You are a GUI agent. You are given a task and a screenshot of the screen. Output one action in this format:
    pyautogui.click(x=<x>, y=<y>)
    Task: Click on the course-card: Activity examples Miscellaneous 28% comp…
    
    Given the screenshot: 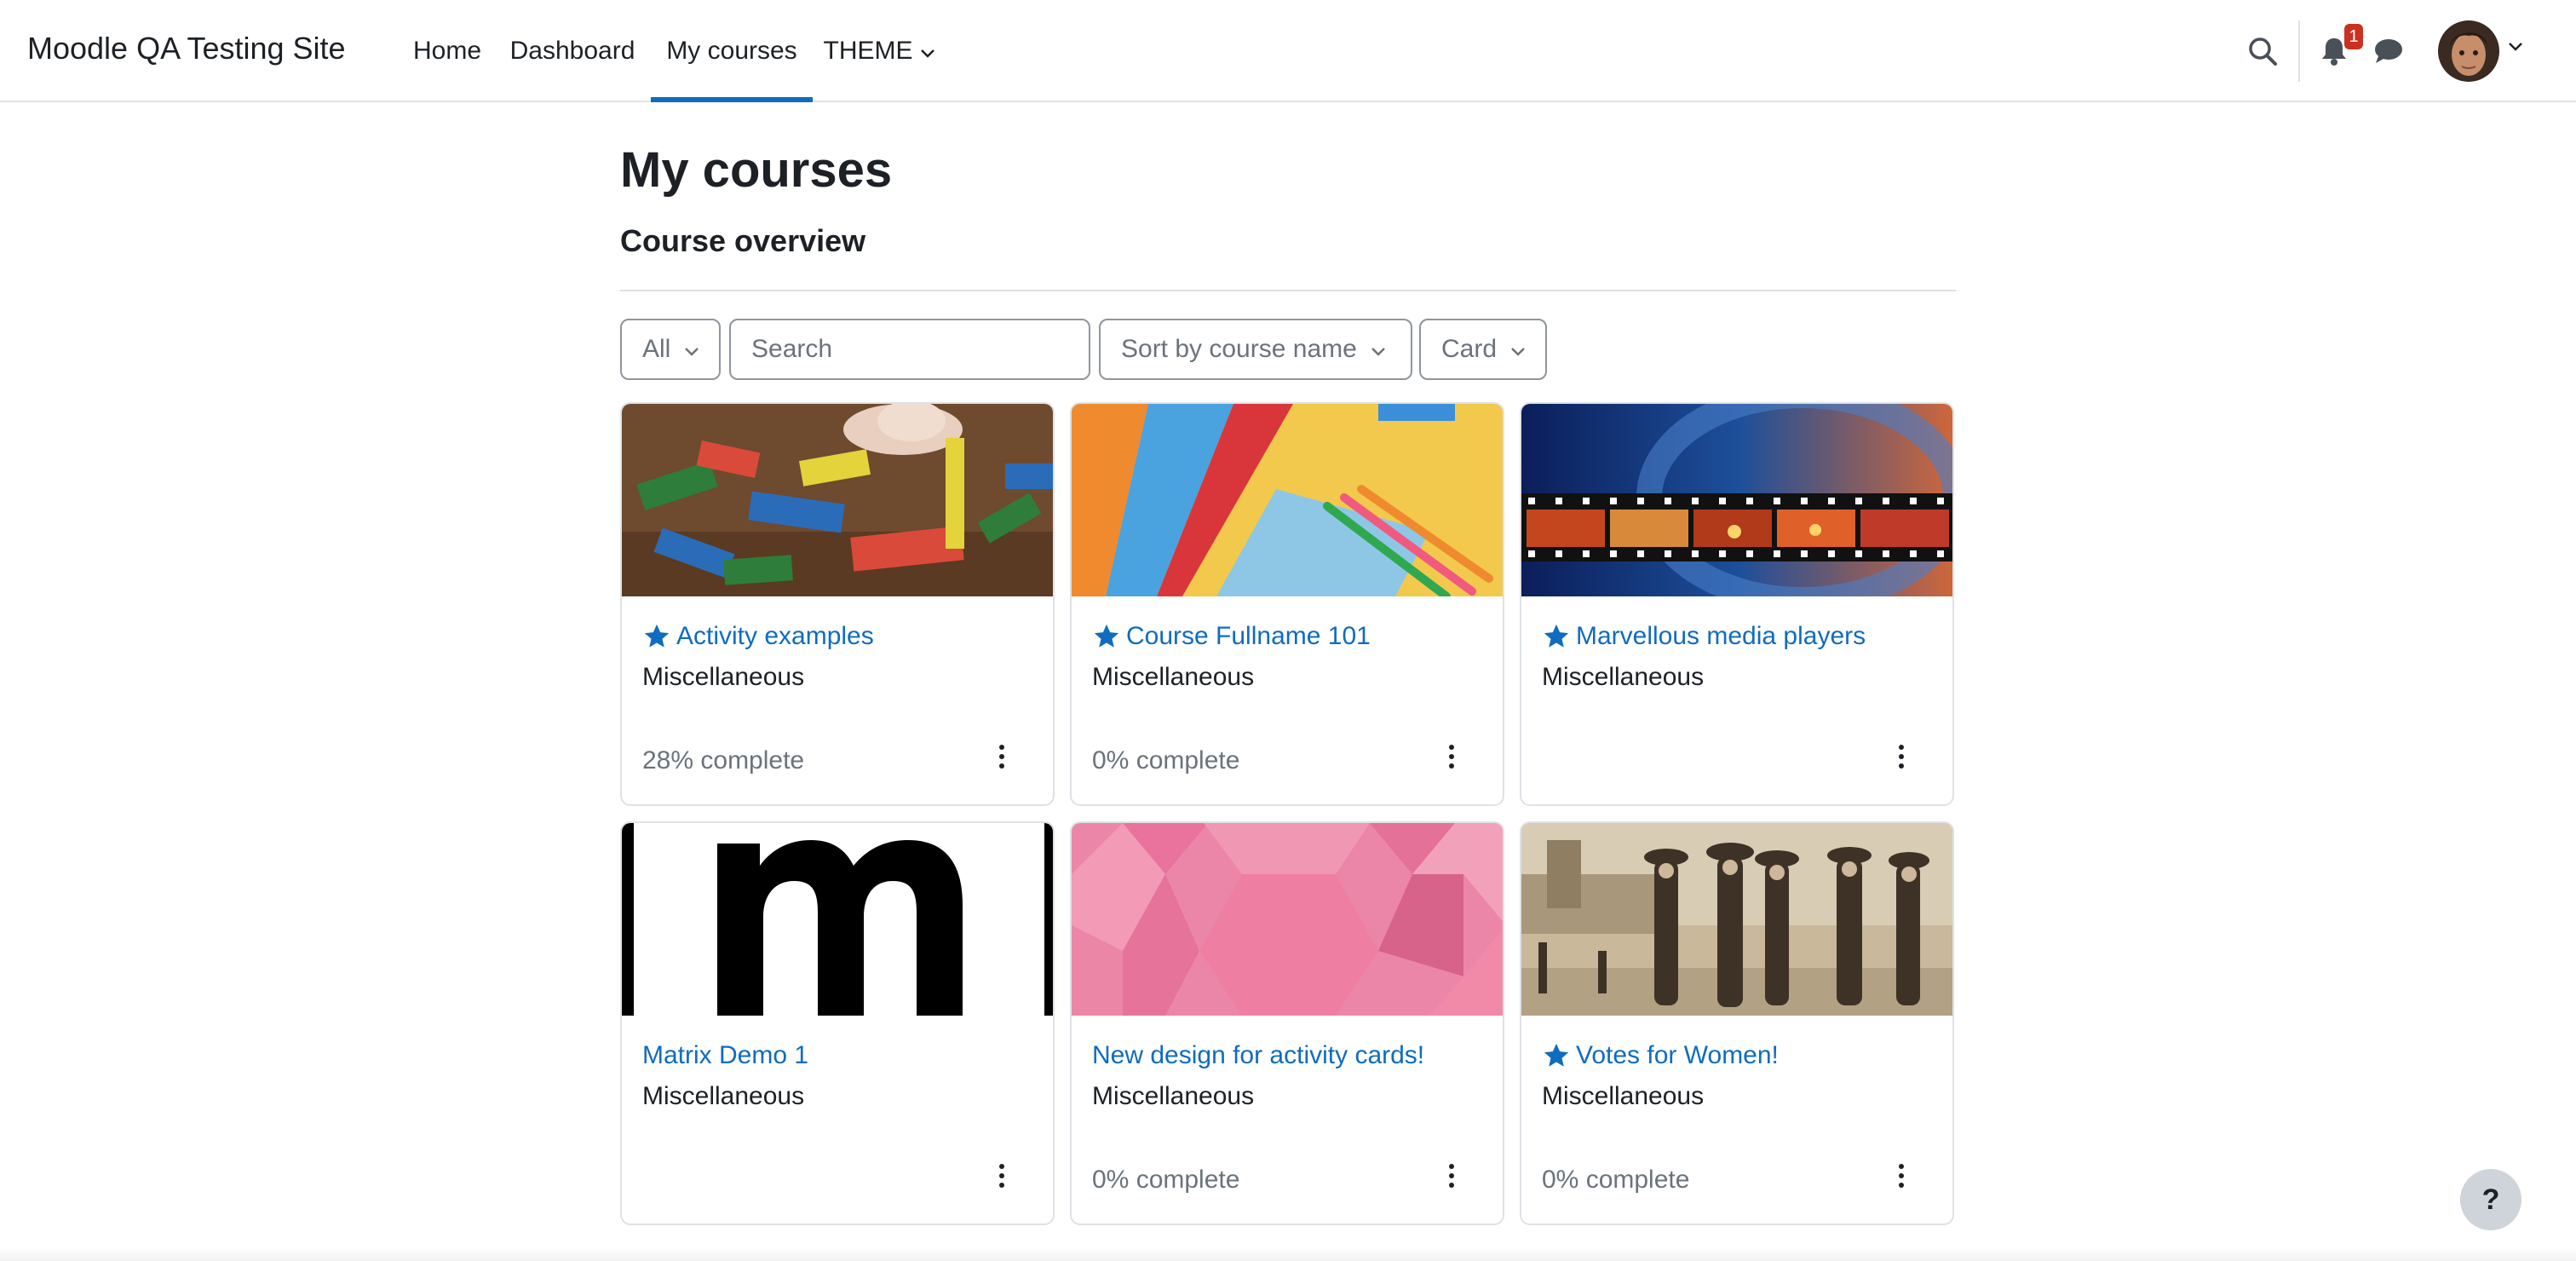 What is the action you would take?
    pyautogui.click(x=838, y=604)
    